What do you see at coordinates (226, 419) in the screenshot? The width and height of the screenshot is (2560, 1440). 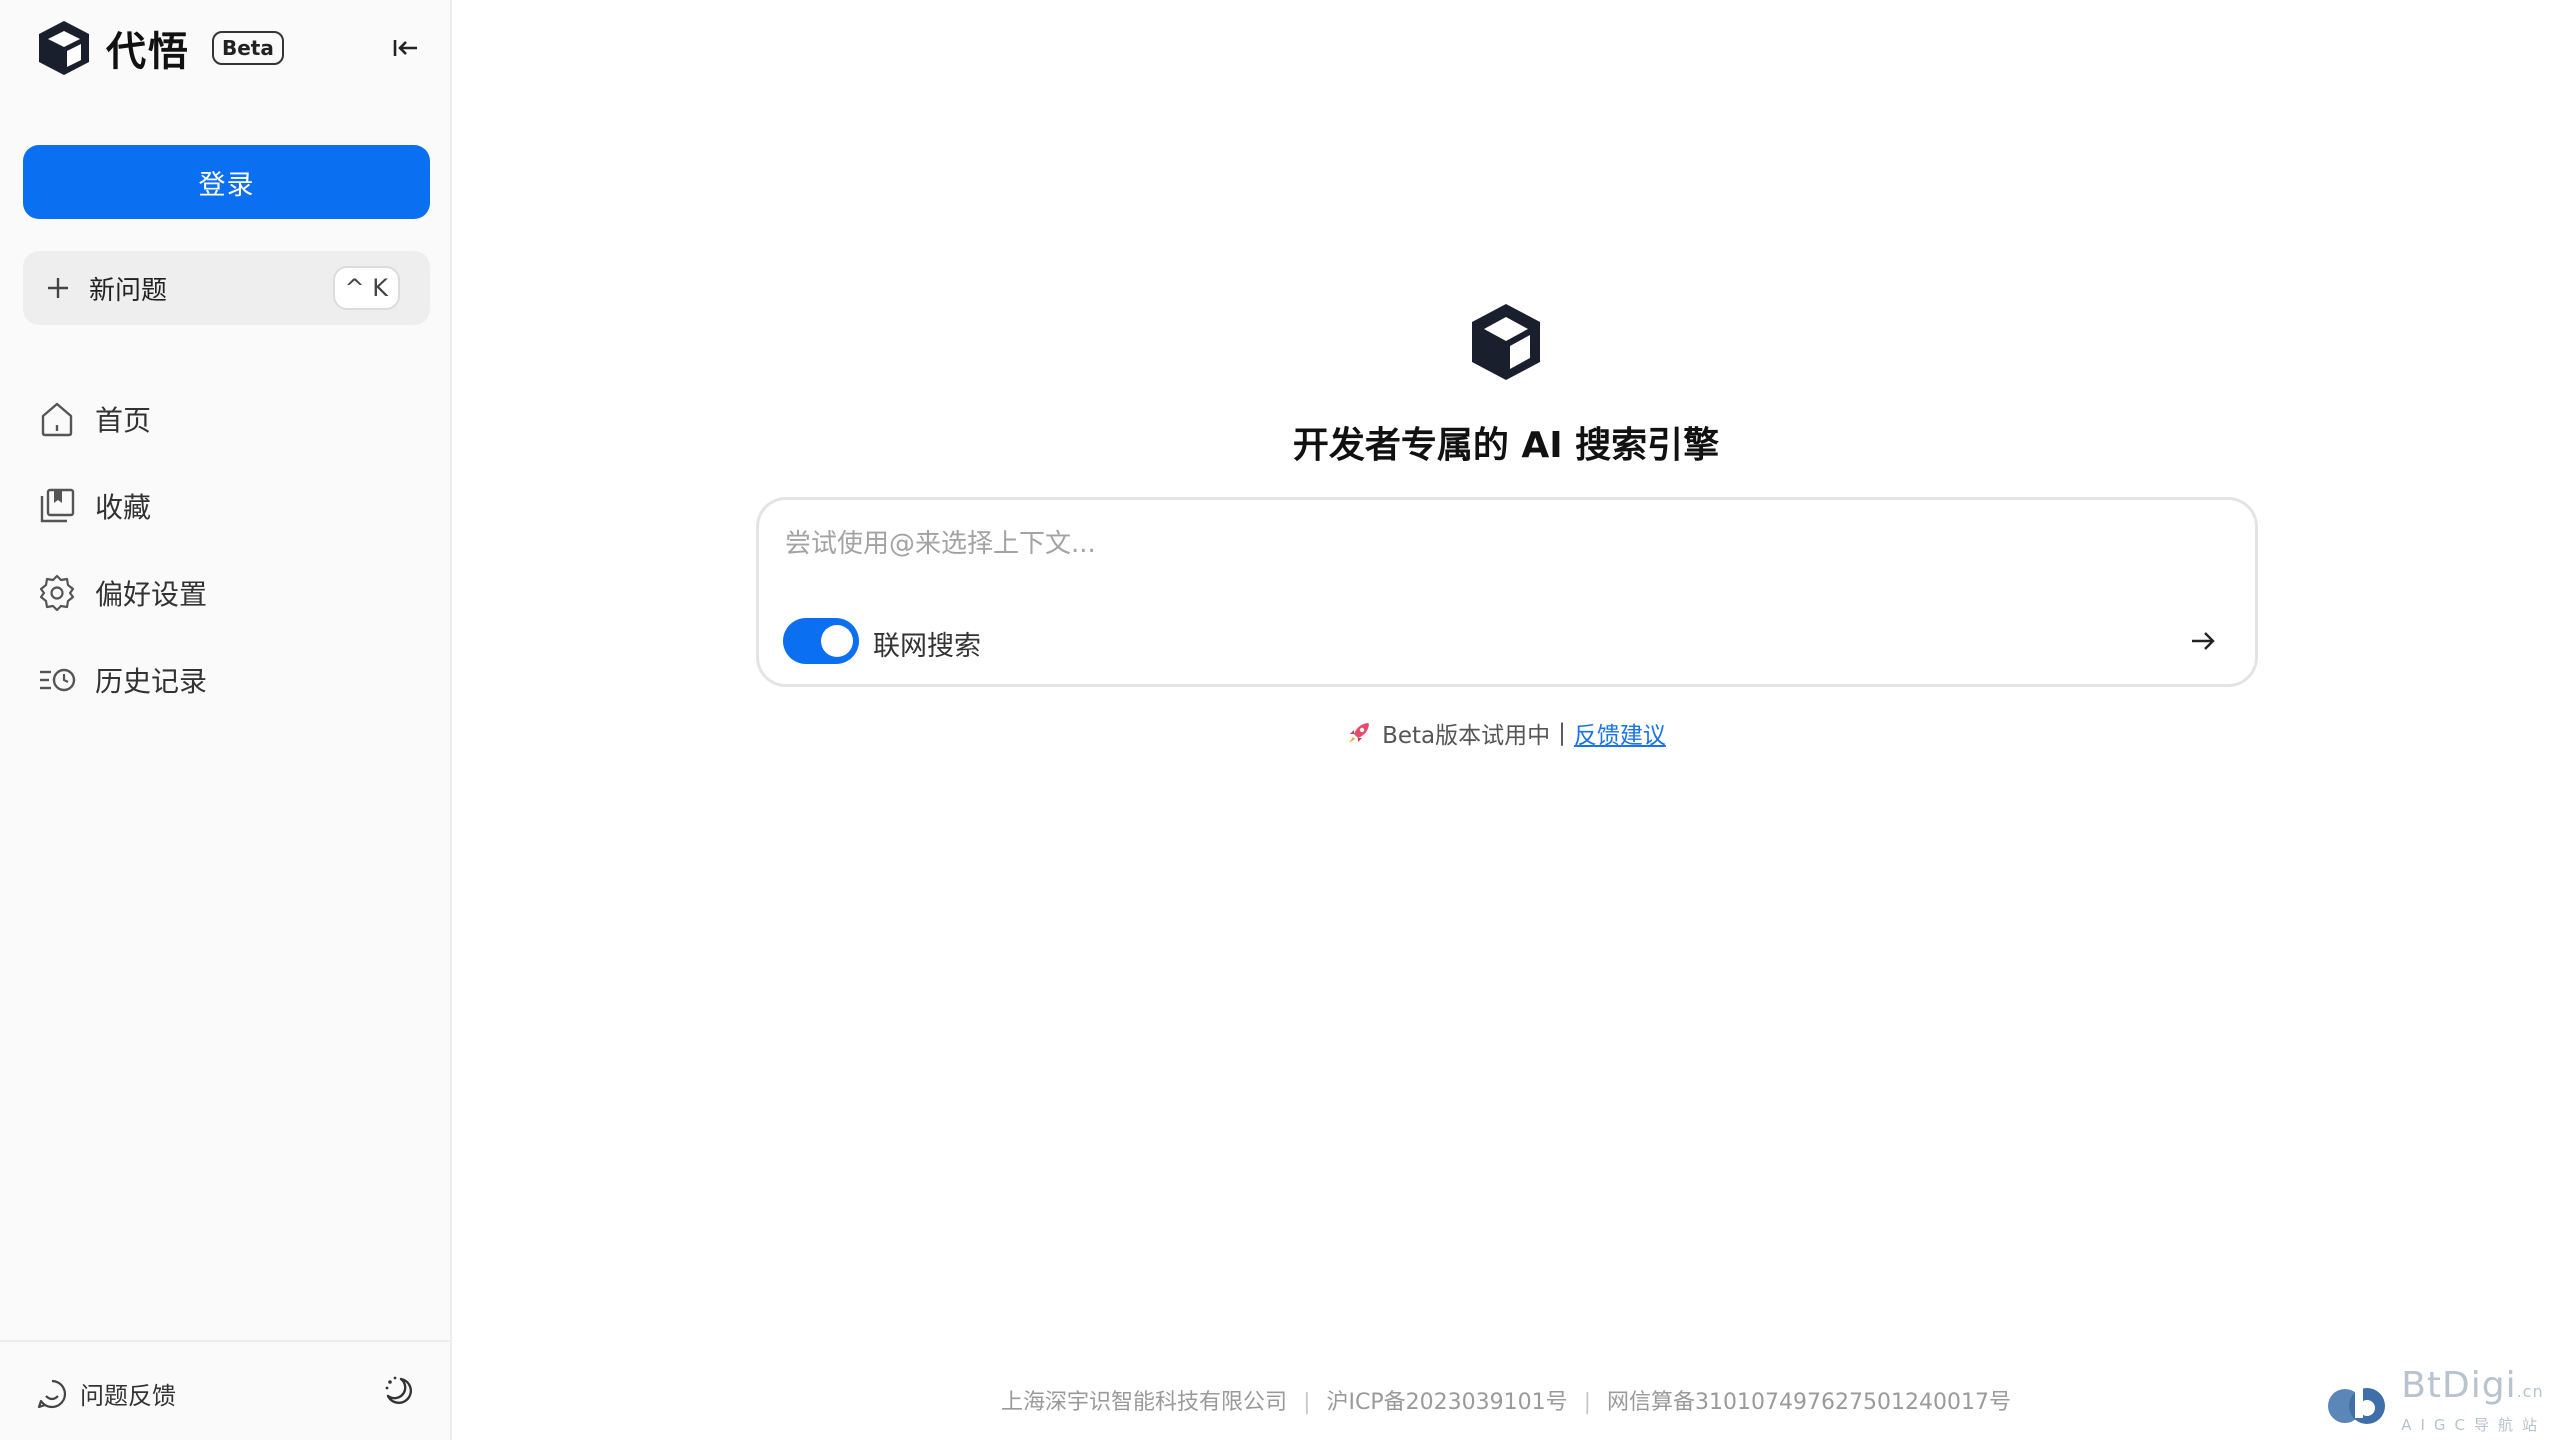 I see `sidebar-item-home: 首页` at bounding box center [226, 419].